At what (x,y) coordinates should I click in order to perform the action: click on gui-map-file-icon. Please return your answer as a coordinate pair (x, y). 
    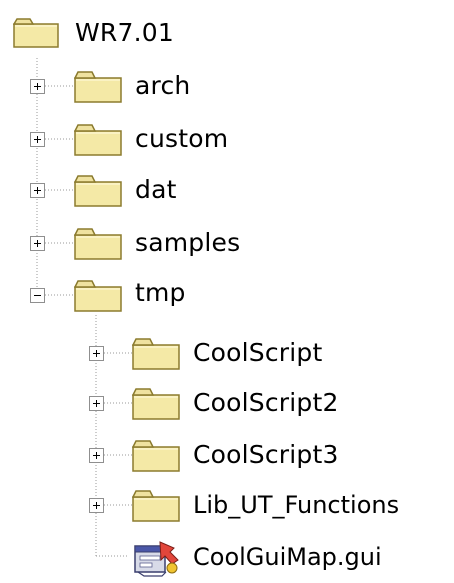
    Looking at the image, I should click on (155, 560).